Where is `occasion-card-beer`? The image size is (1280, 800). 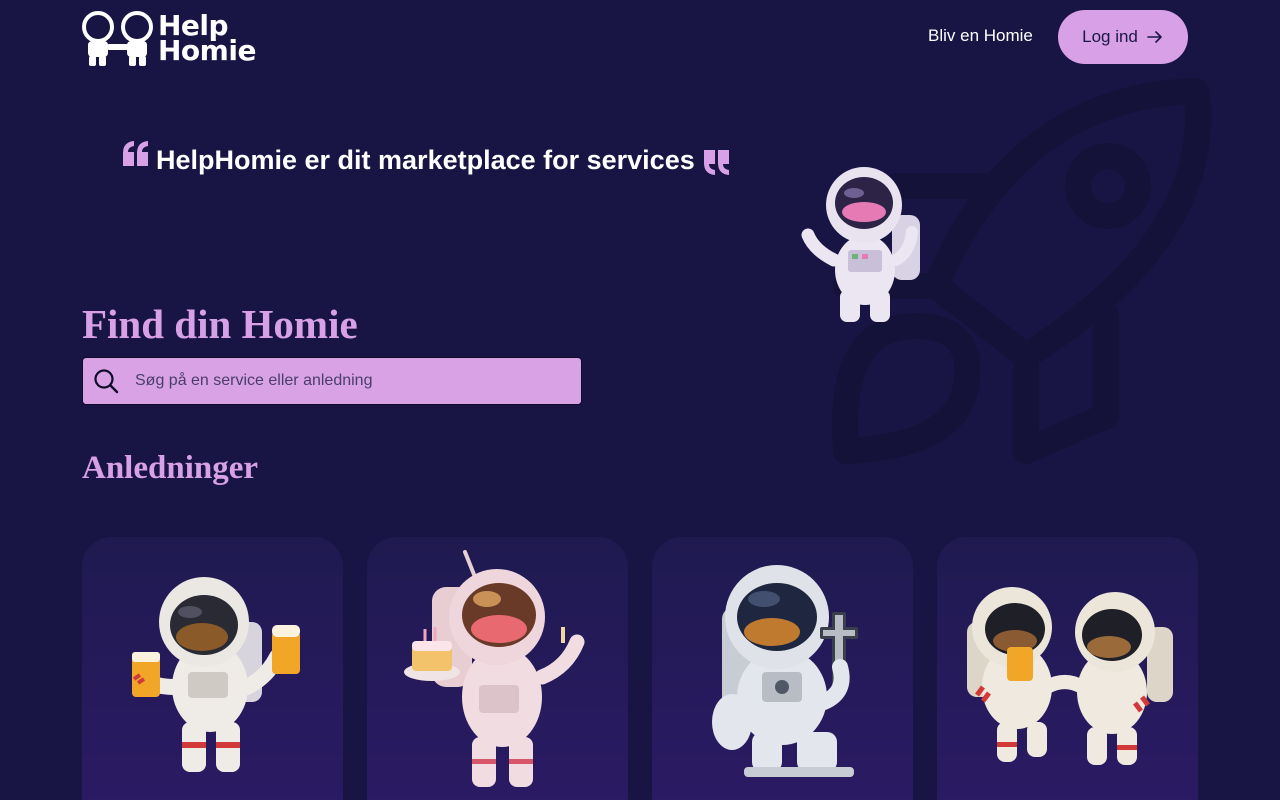
occasion-card-beer is located at coordinates (212, 668).